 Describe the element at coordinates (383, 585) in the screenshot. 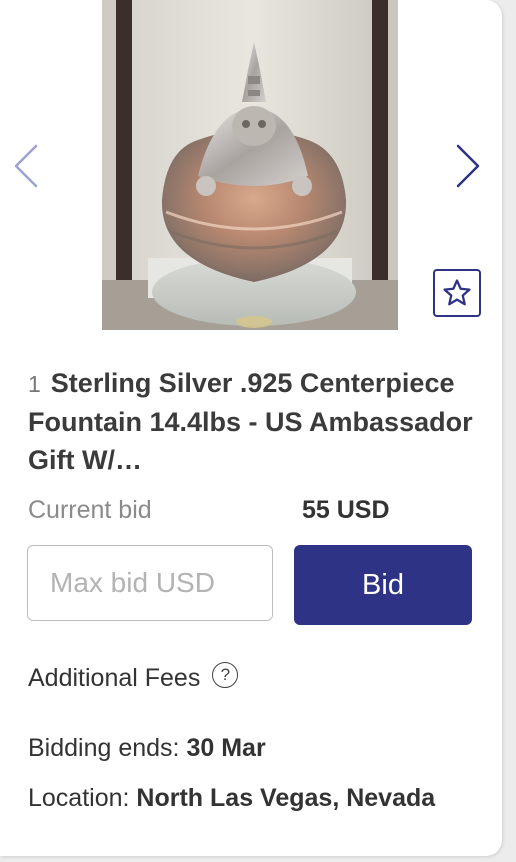

I see `bid-button: Bid` at that location.